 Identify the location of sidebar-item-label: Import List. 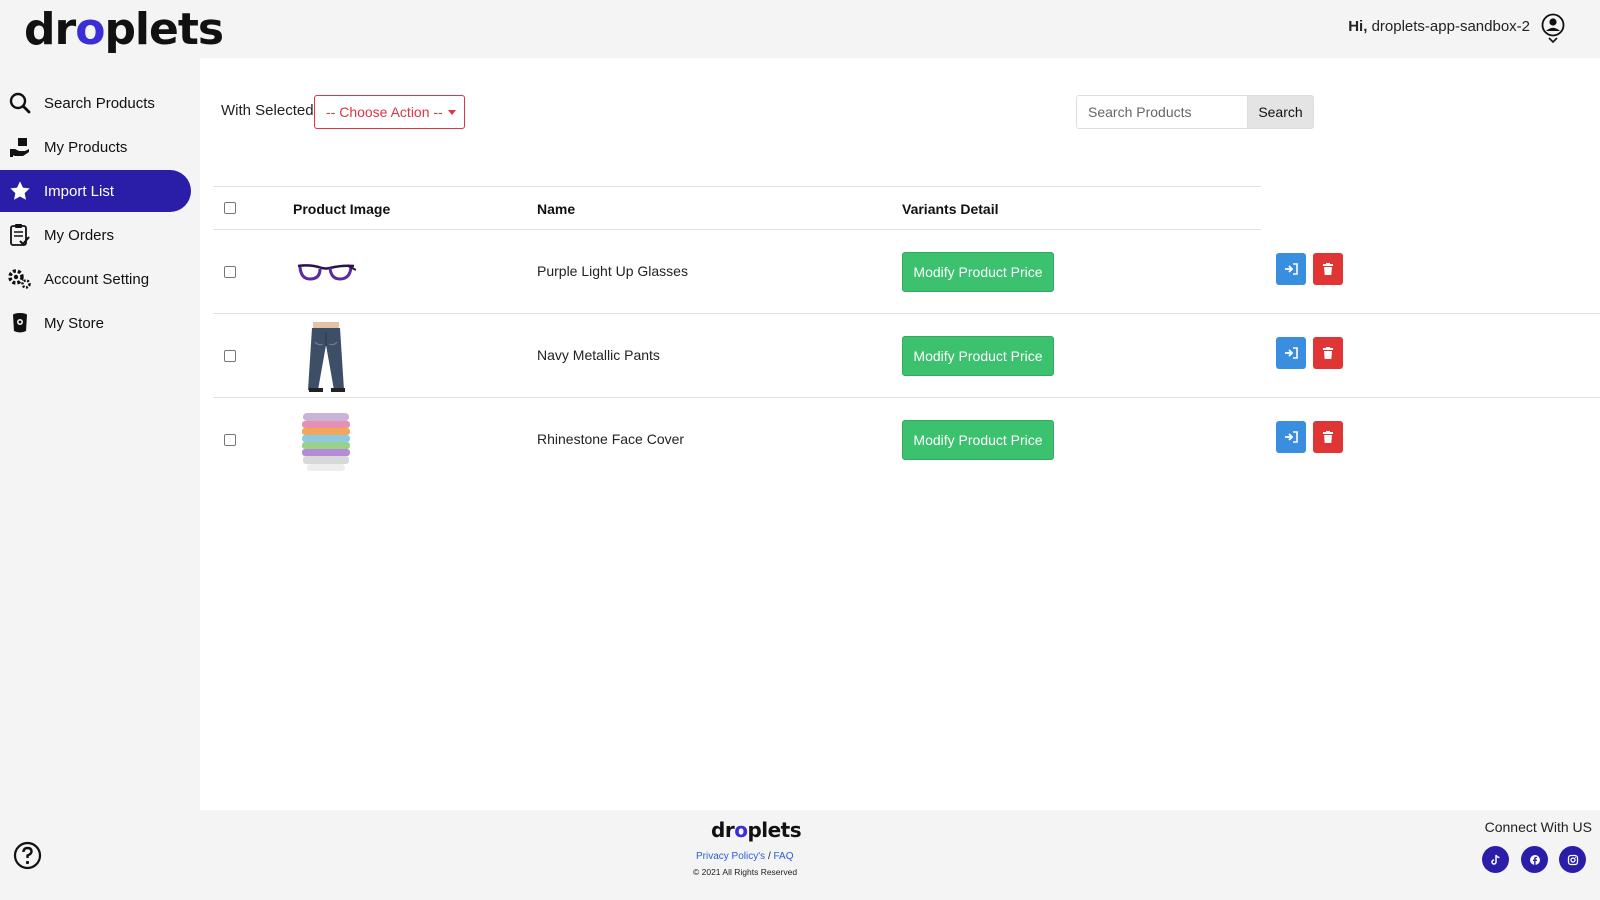
(79, 191).